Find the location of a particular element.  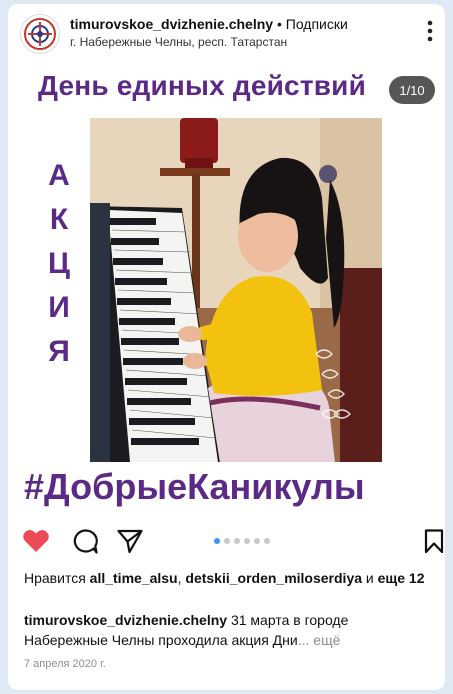

vertical-letter: Ц is located at coordinates (59, 263).